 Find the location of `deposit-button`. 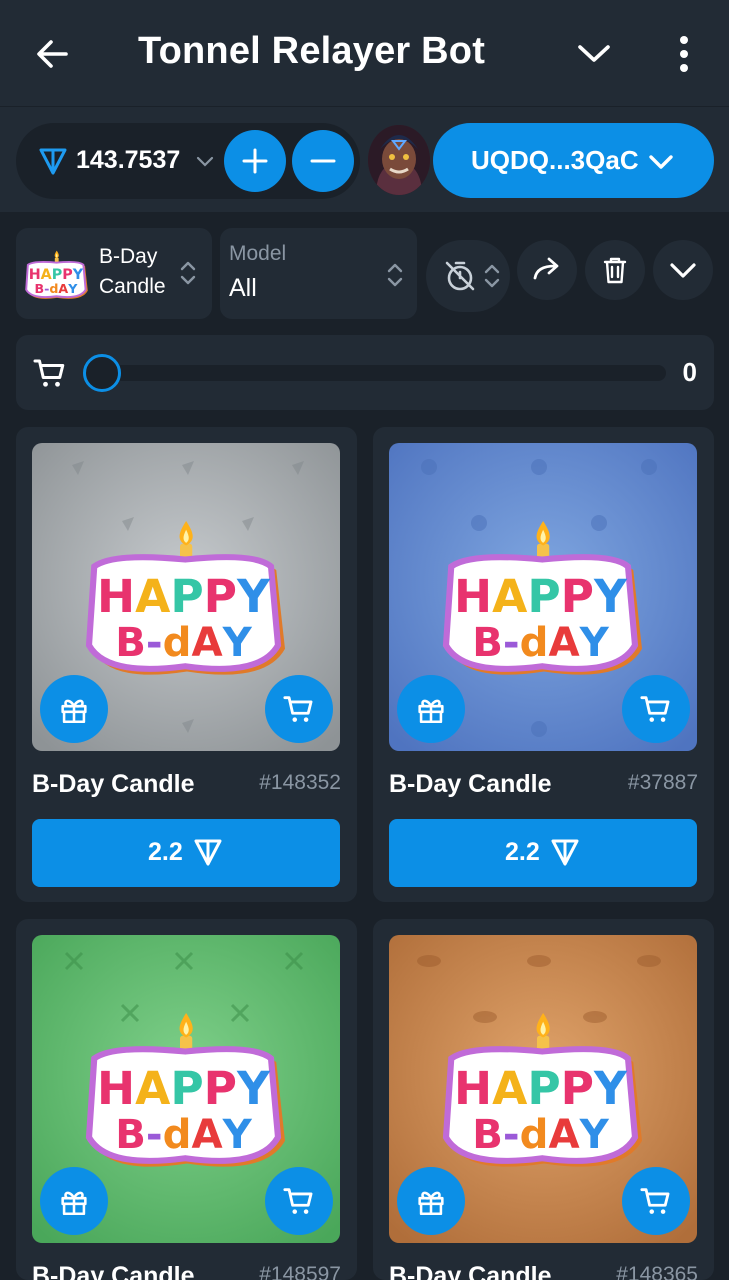

deposit-button is located at coordinates (255, 161).